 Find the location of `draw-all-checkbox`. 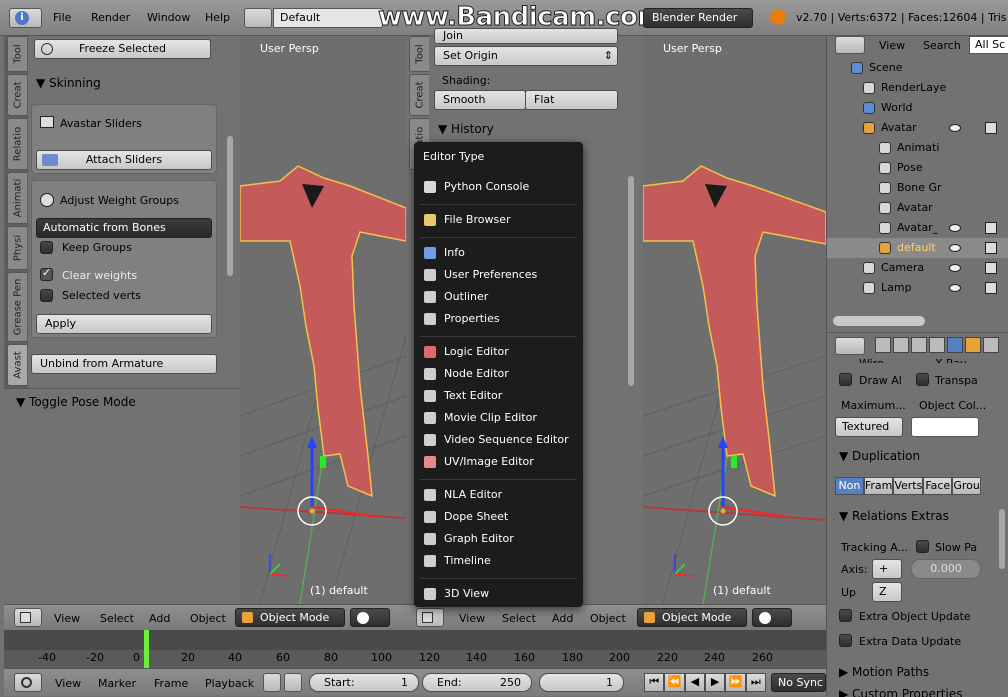

draw-all-checkbox is located at coordinates (845, 379).